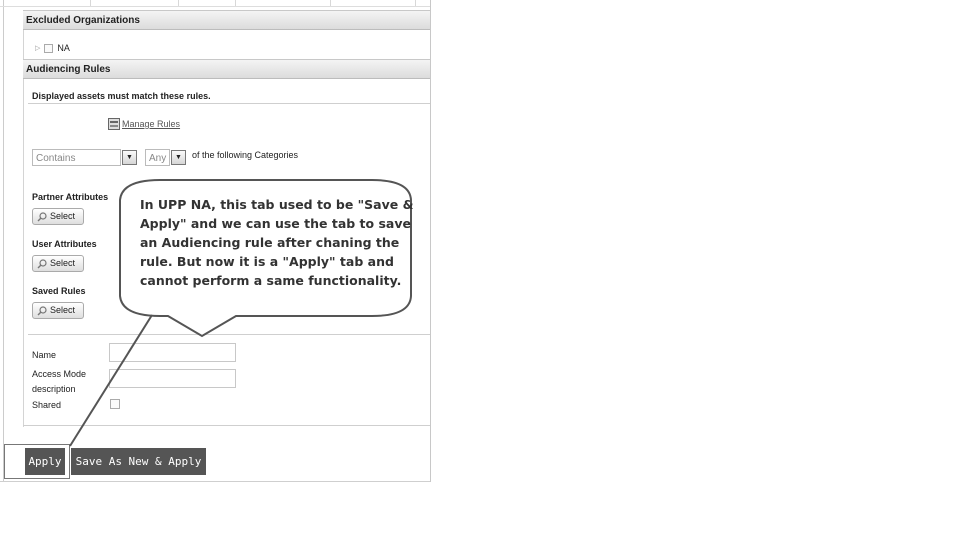 The image size is (960, 540). What do you see at coordinates (277, 204) in the screenshot?
I see `annotation-line: In UPP NA, this tab used to be "Save &` at bounding box center [277, 204].